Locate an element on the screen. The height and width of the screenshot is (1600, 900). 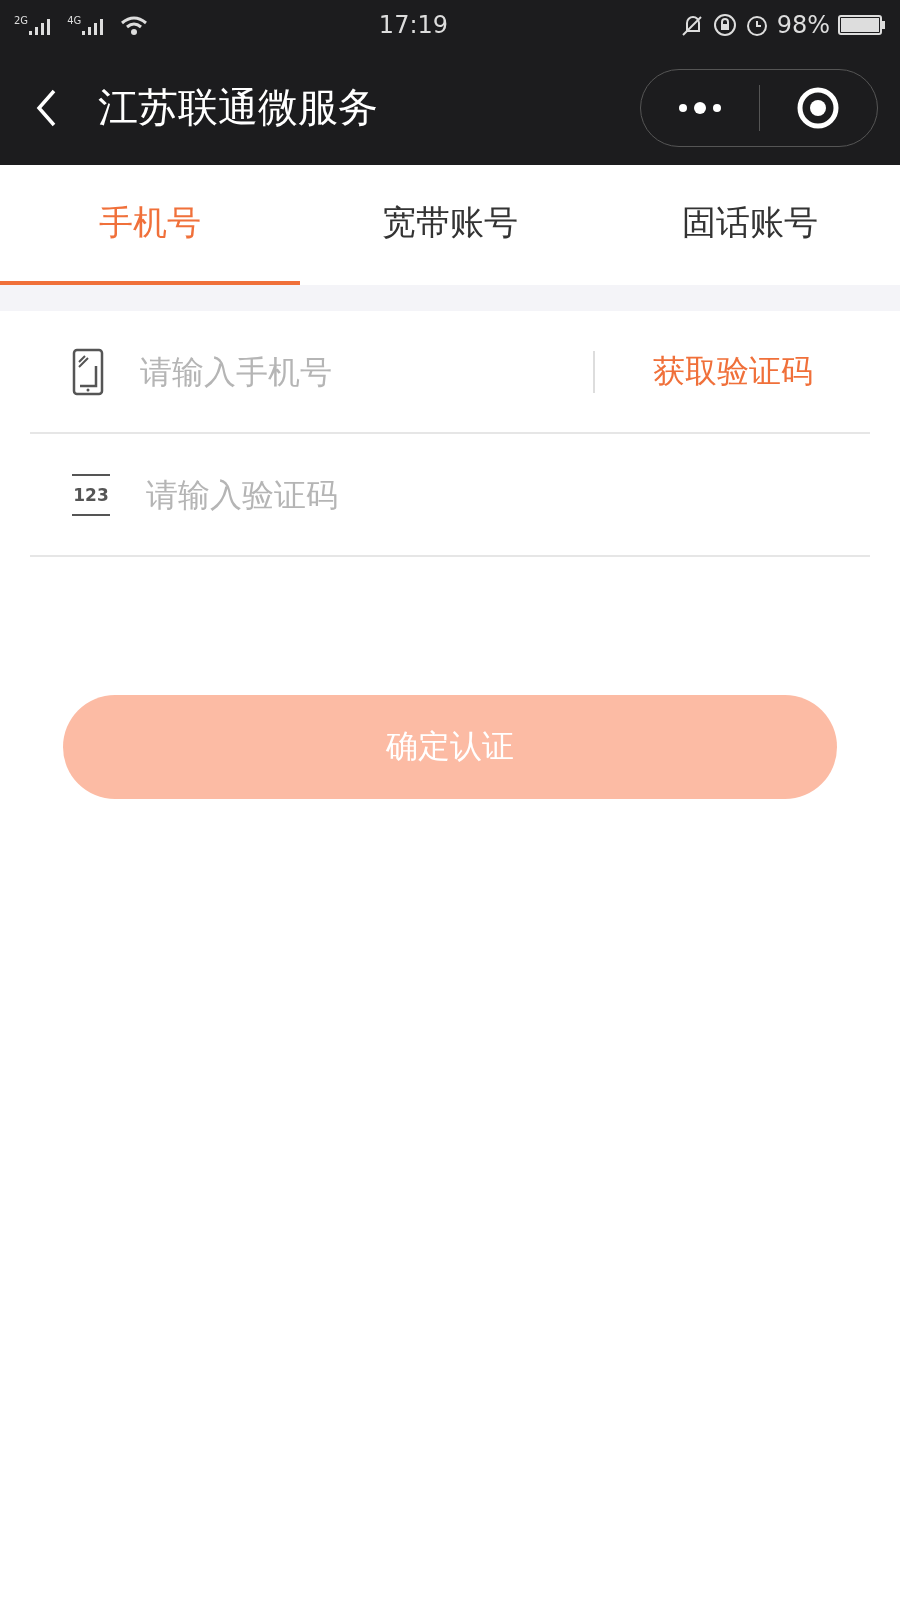
battery-percent: 98% is located at coordinates (803, 25).